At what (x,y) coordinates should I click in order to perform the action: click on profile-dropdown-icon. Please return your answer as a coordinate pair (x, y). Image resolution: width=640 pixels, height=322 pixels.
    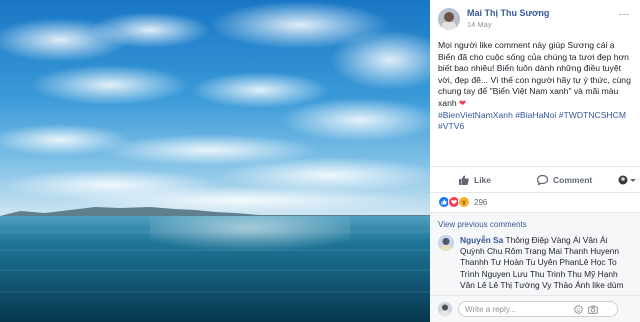
    Looking at the image, I should click on (627, 179).